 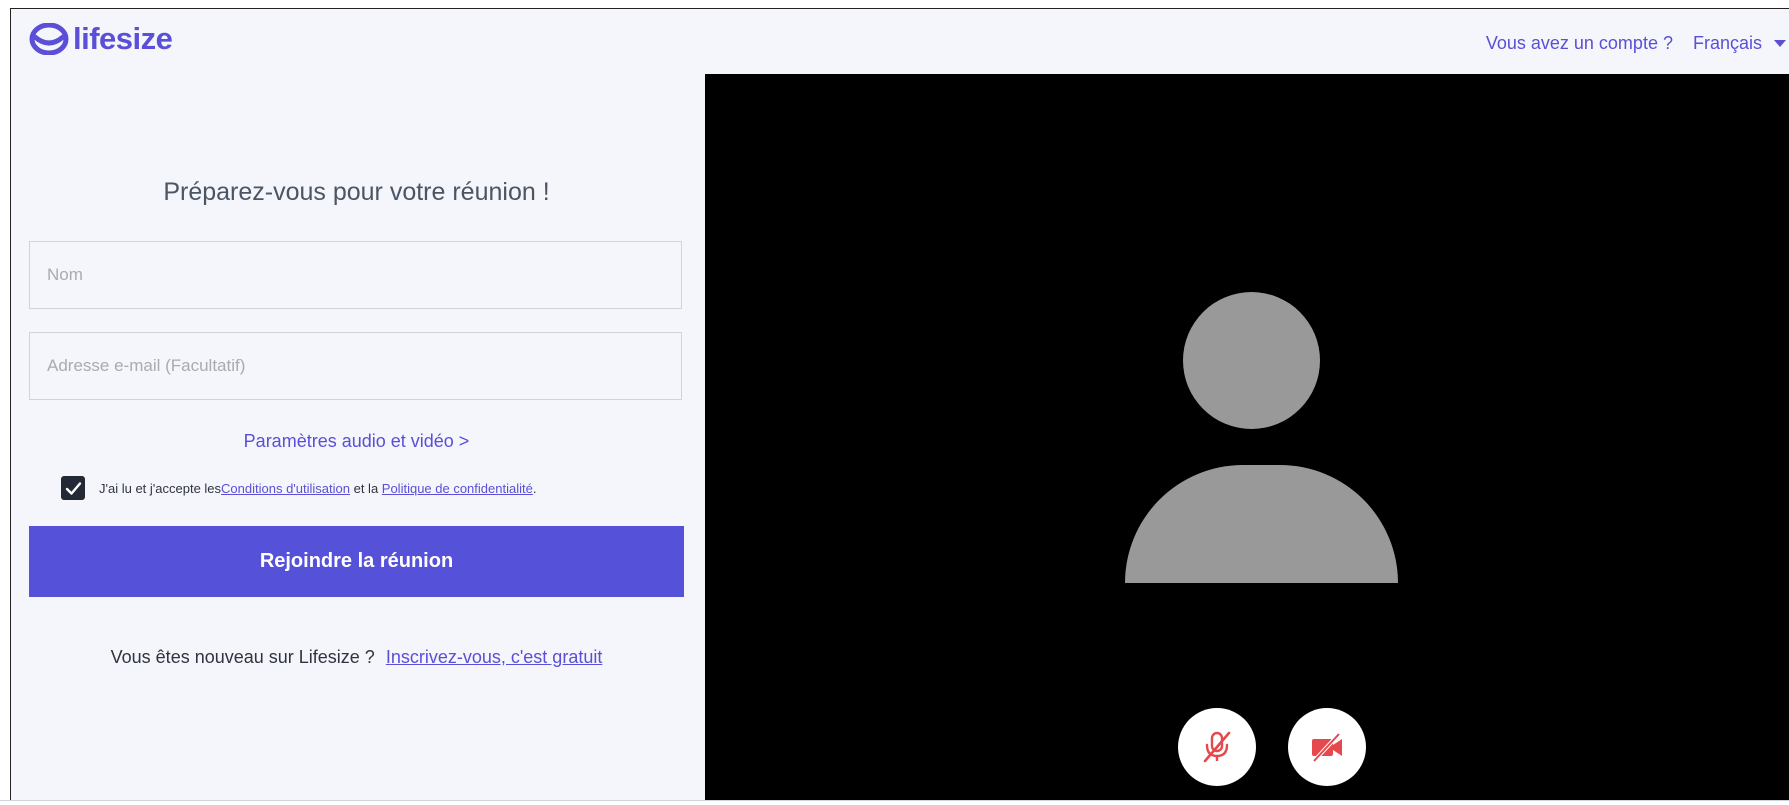 I want to click on signup-link: Inscrivez-vous, c'est gratuit, so click(x=494, y=657).